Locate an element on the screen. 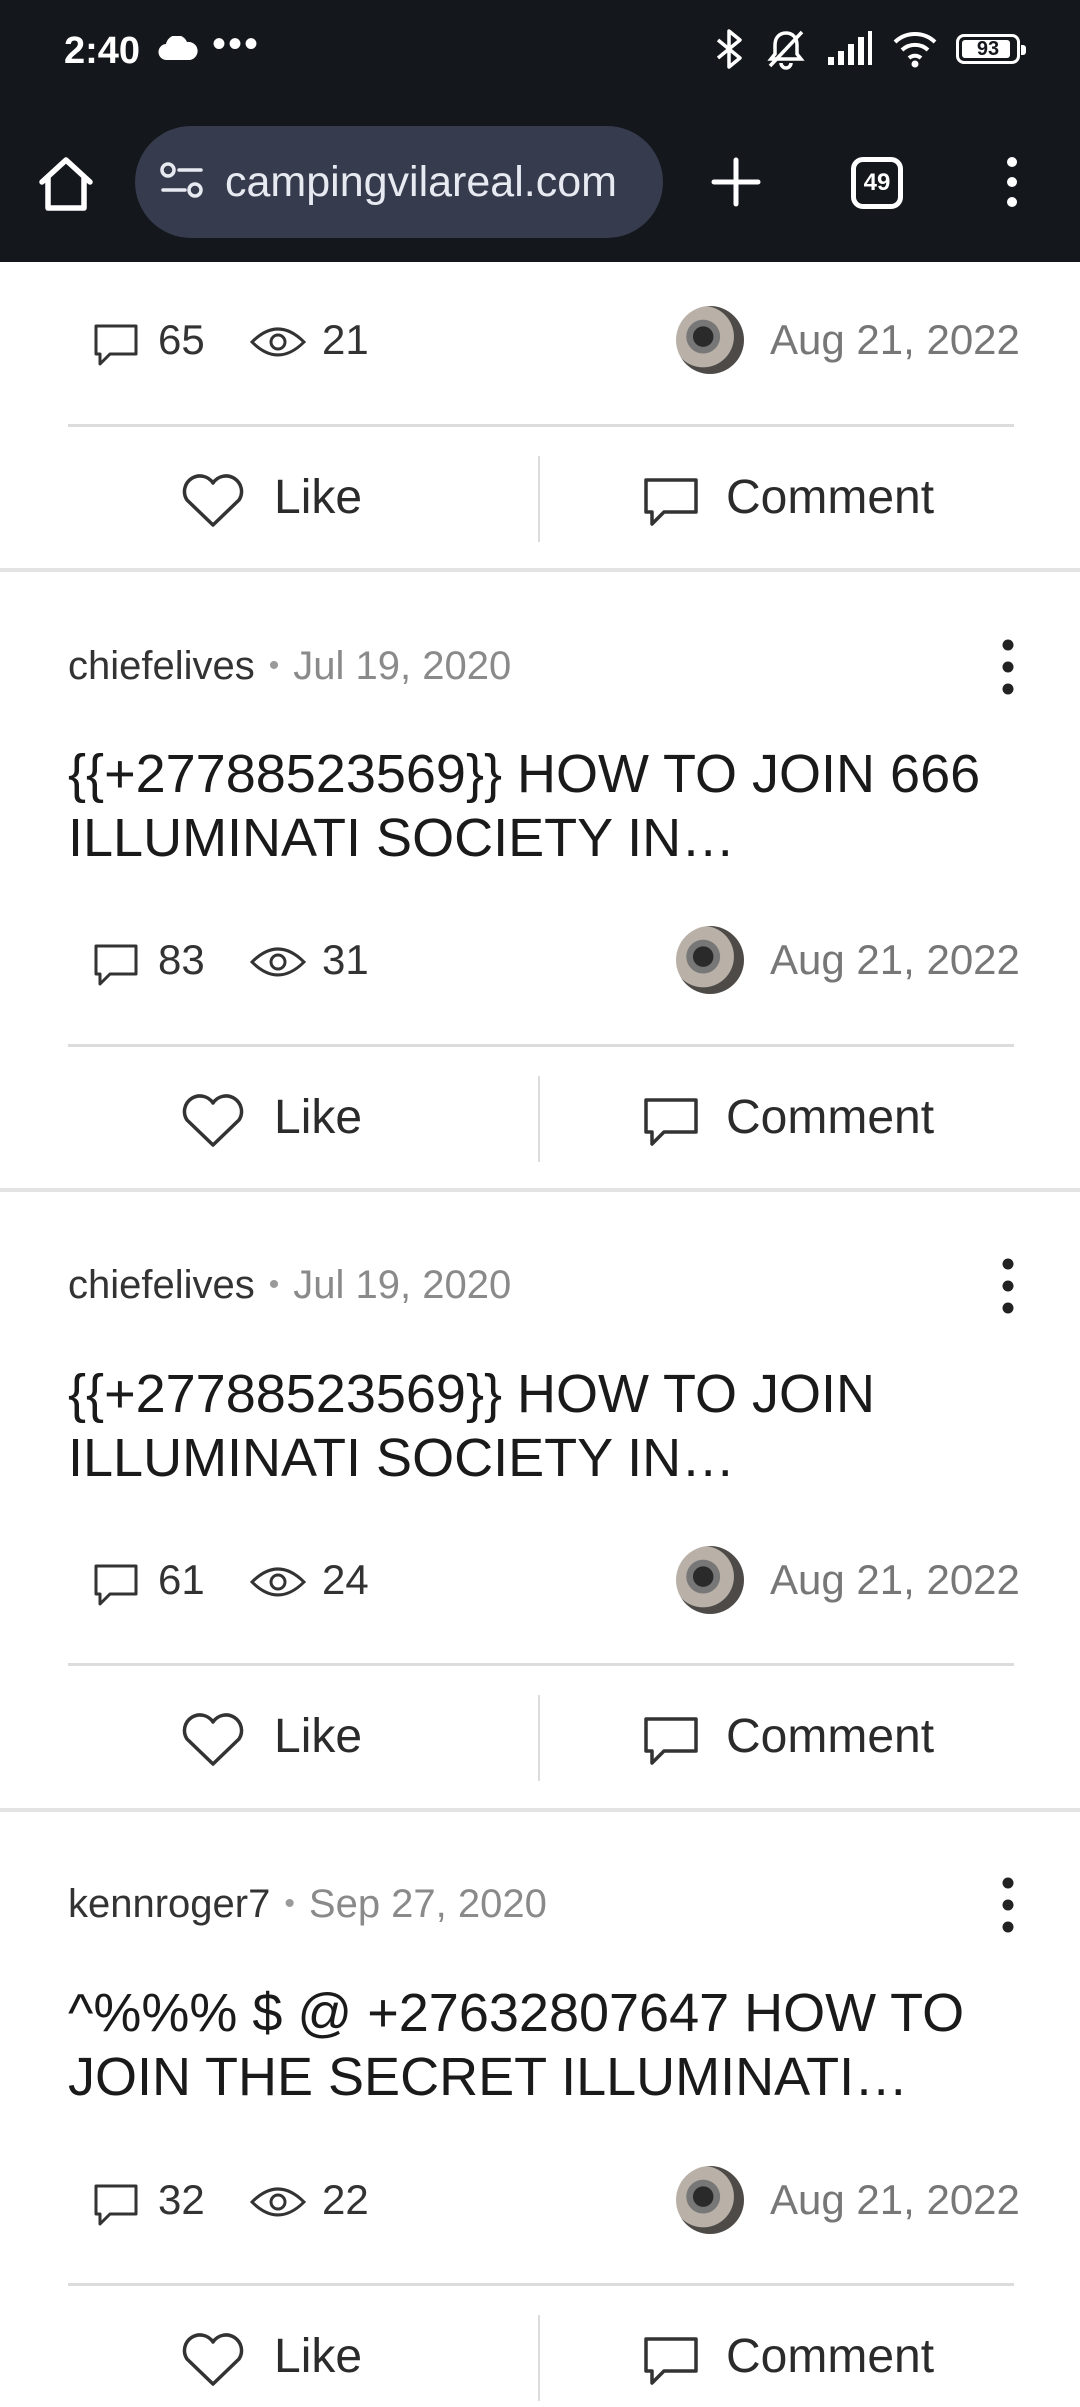 The image size is (1080, 2407). home-icon is located at coordinates (66, 184).